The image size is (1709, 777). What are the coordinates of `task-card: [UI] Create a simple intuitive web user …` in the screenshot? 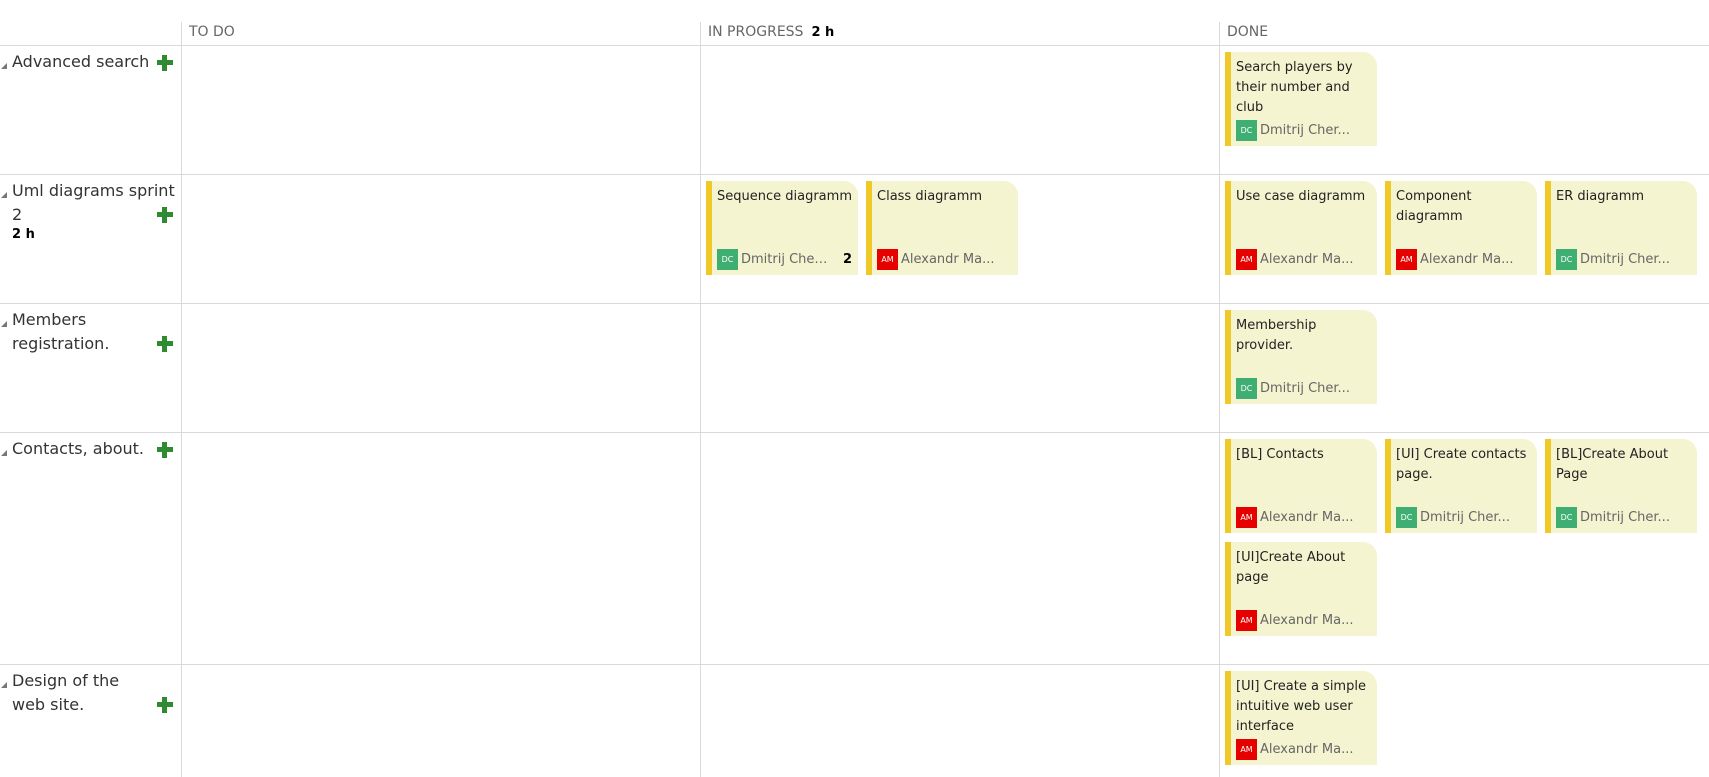 It's located at (1301, 718).